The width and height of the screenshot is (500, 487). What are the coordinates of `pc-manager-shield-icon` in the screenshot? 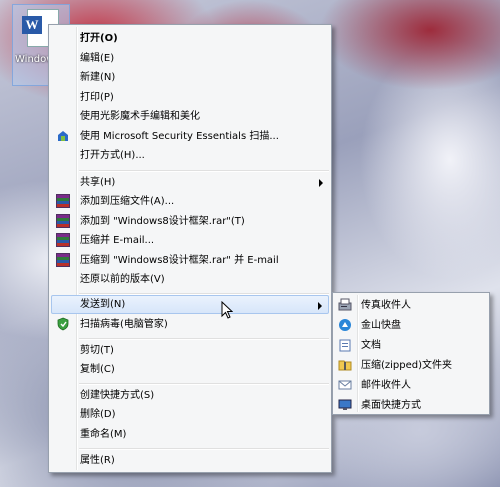 It's located at (63, 324).